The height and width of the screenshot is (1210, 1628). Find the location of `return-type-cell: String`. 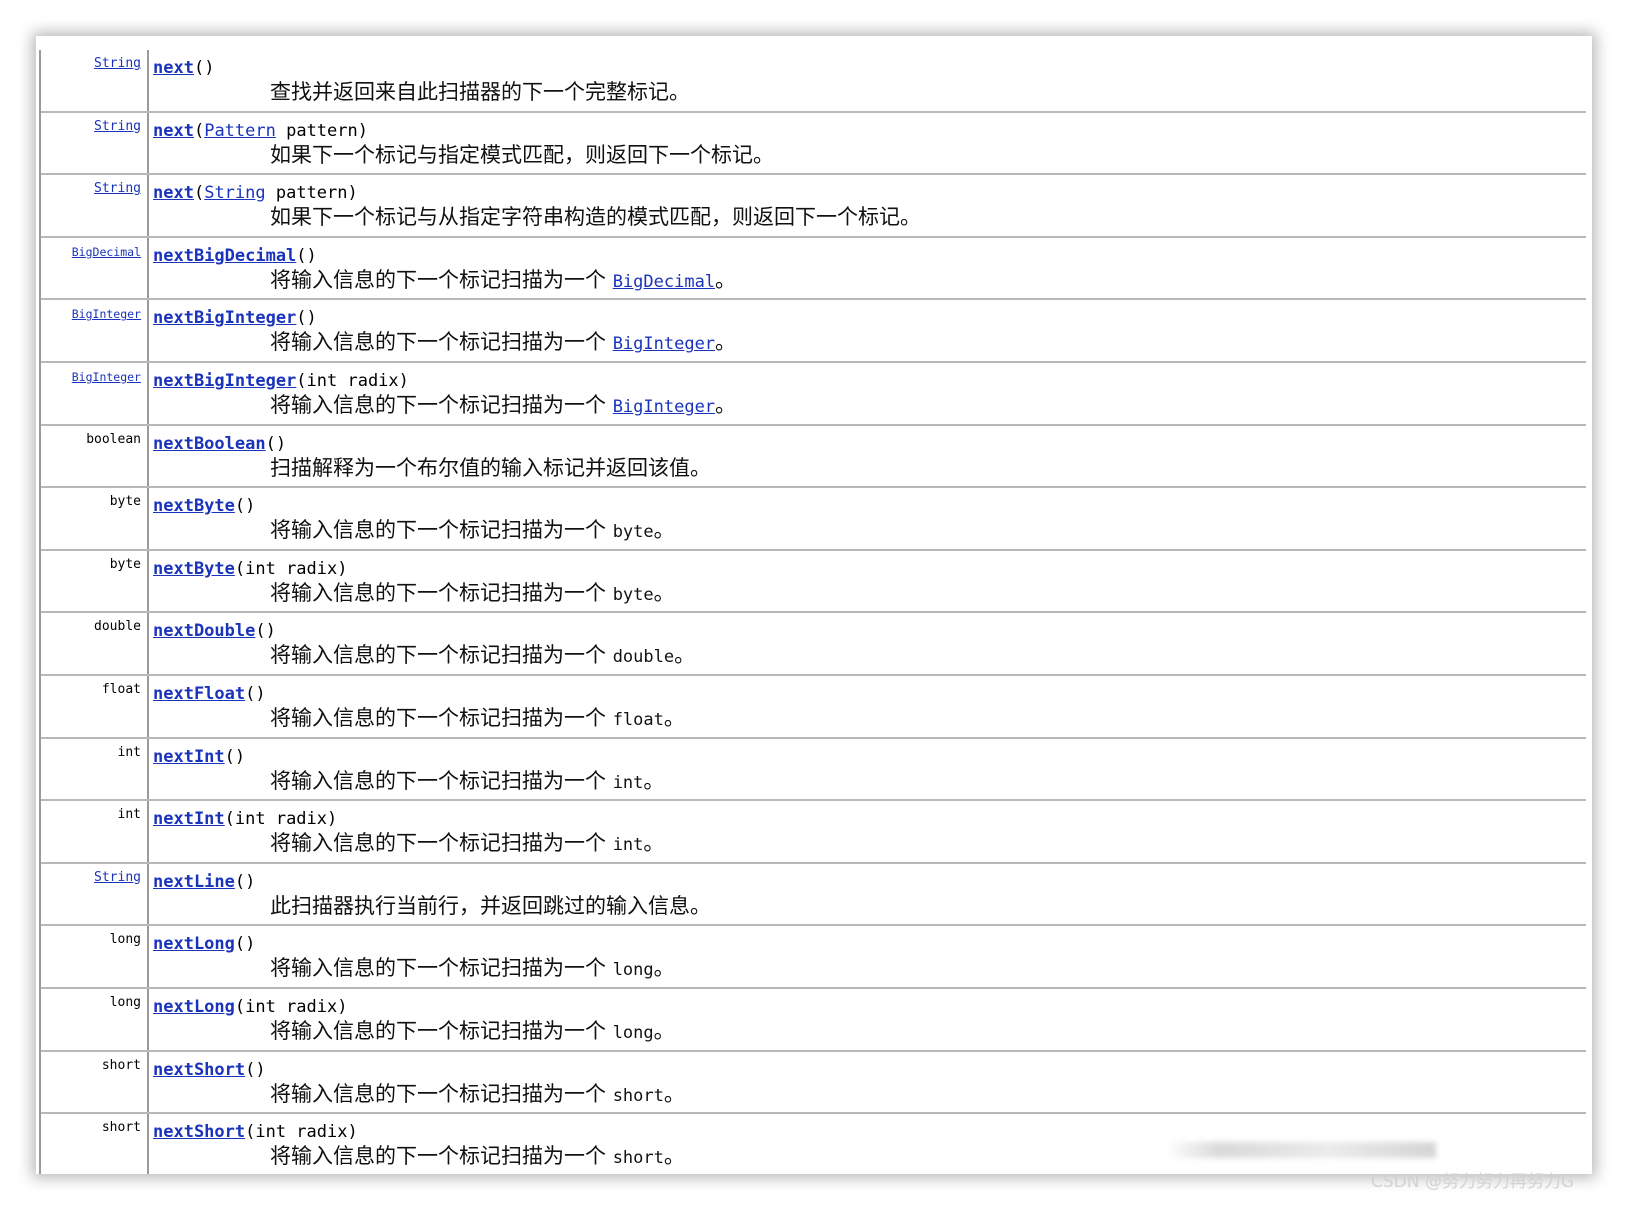

return-type-cell: String is located at coordinates (95, 205).